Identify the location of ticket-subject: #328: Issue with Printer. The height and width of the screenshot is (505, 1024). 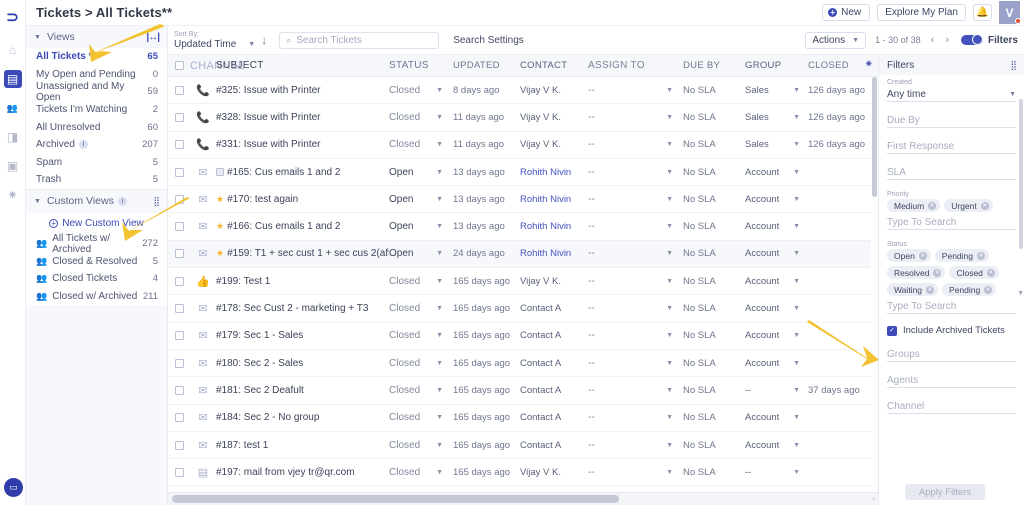
(302, 117).